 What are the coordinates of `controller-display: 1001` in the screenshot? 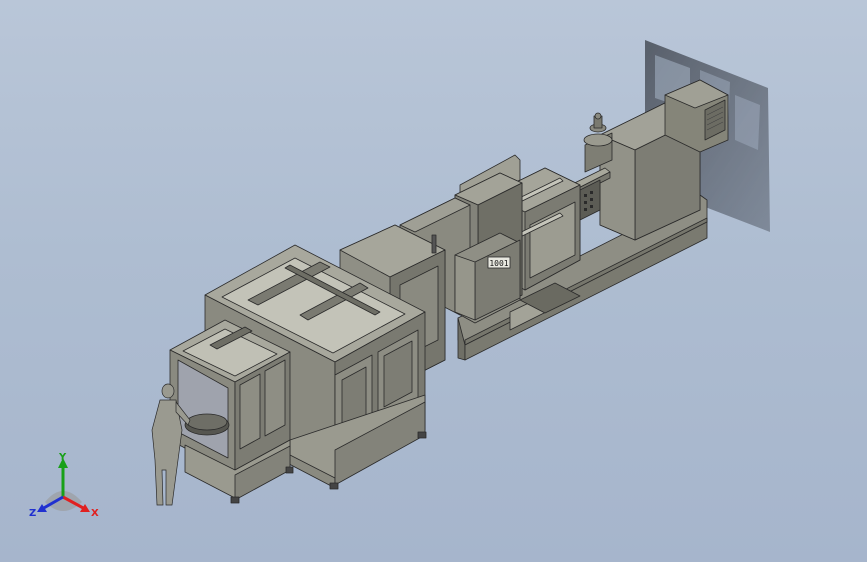 It's located at (499, 262).